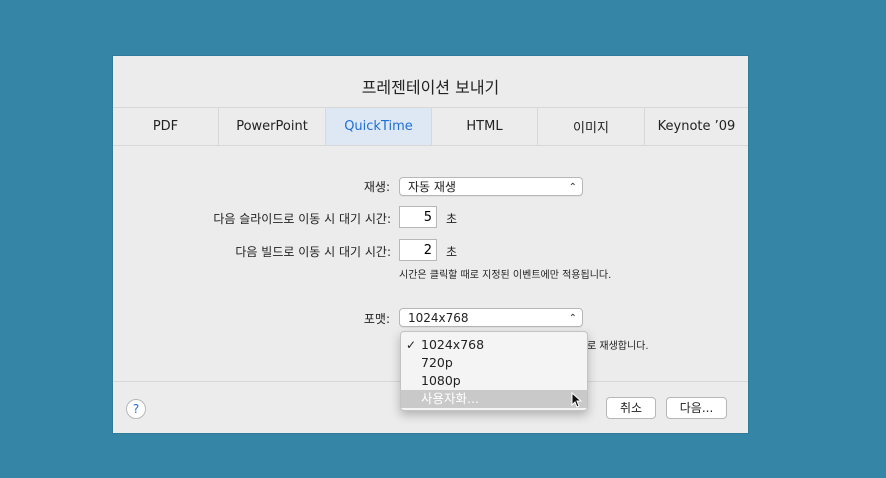 The height and width of the screenshot is (478, 886). I want to click on tab-pdf: PDF, so click(166, 126).